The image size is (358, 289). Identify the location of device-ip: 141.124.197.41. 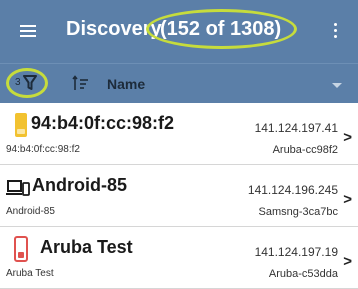
(296, 128).